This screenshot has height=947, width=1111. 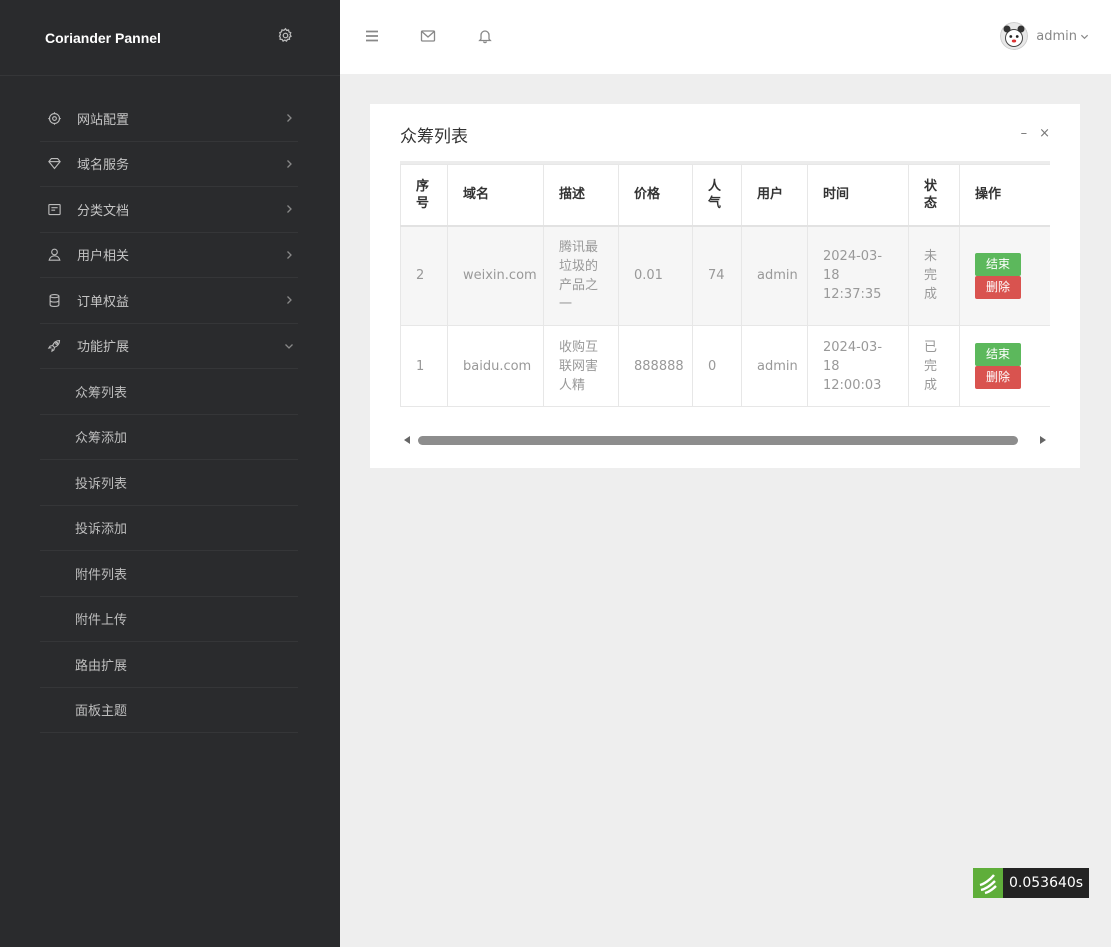 I want to click on sidebar-item-label: 网站配置, so click(x=103, y=120).